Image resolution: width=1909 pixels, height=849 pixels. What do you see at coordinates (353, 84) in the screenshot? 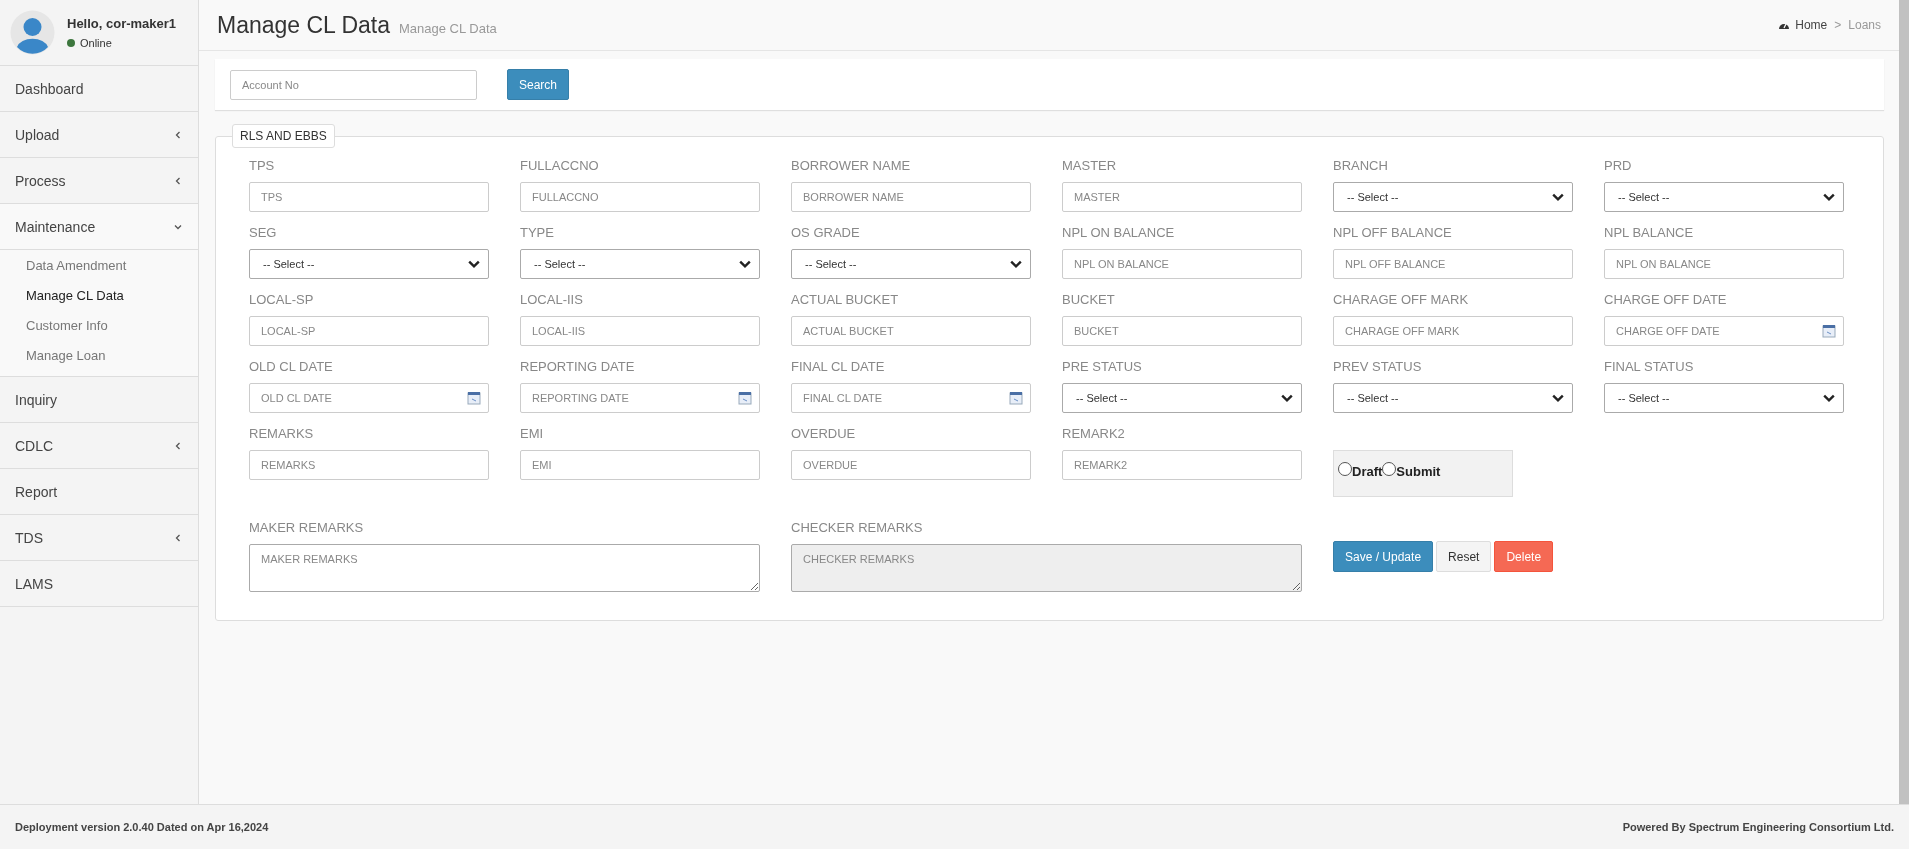
I see `account-search-field: Account No` at bounding box center [353, 84].